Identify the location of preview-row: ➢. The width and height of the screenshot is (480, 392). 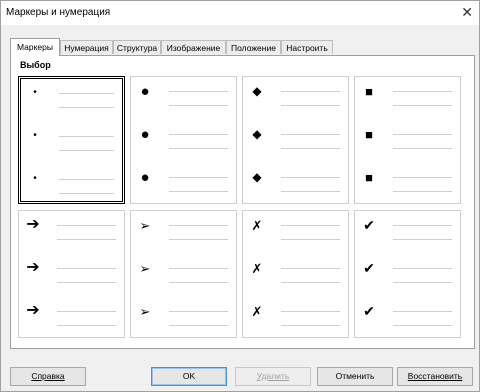
(183, 313).